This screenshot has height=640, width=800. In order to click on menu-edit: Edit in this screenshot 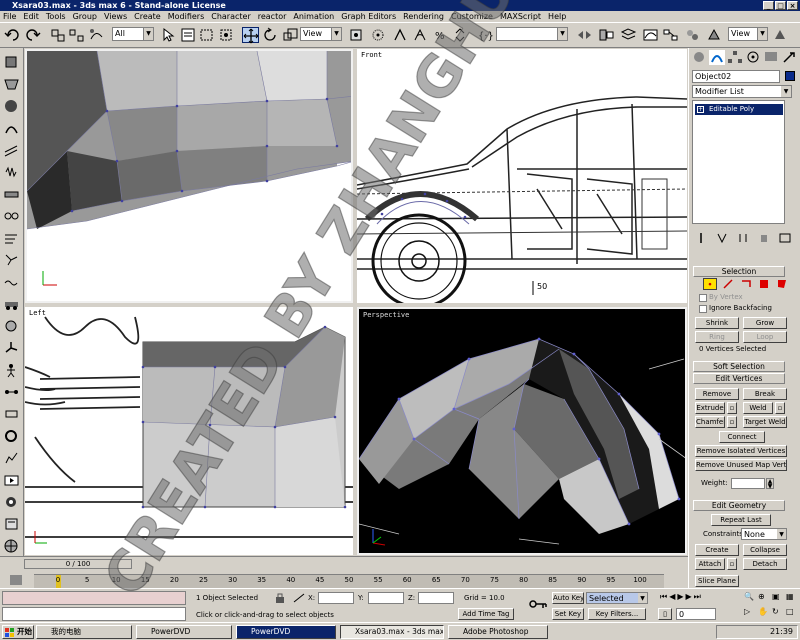, I will do `click(31, 16)`.